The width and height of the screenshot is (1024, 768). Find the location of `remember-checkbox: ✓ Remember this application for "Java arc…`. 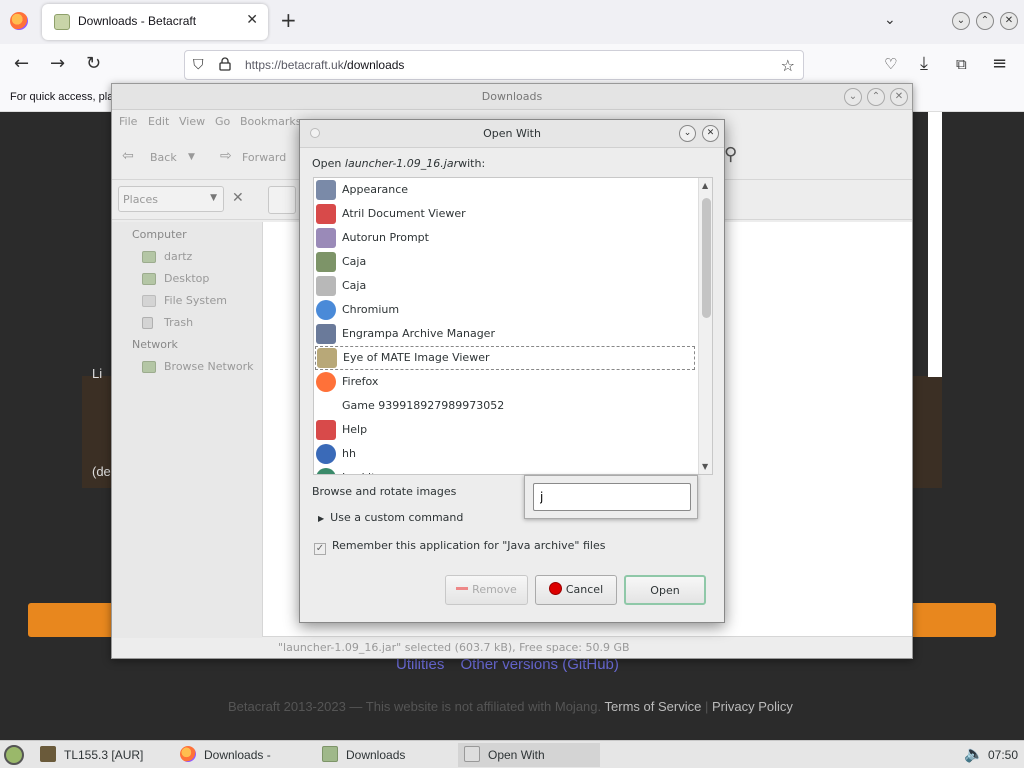

remember-checkbox: ✓ Remember this application for "Java arc… is located at coordinates (459, 547).